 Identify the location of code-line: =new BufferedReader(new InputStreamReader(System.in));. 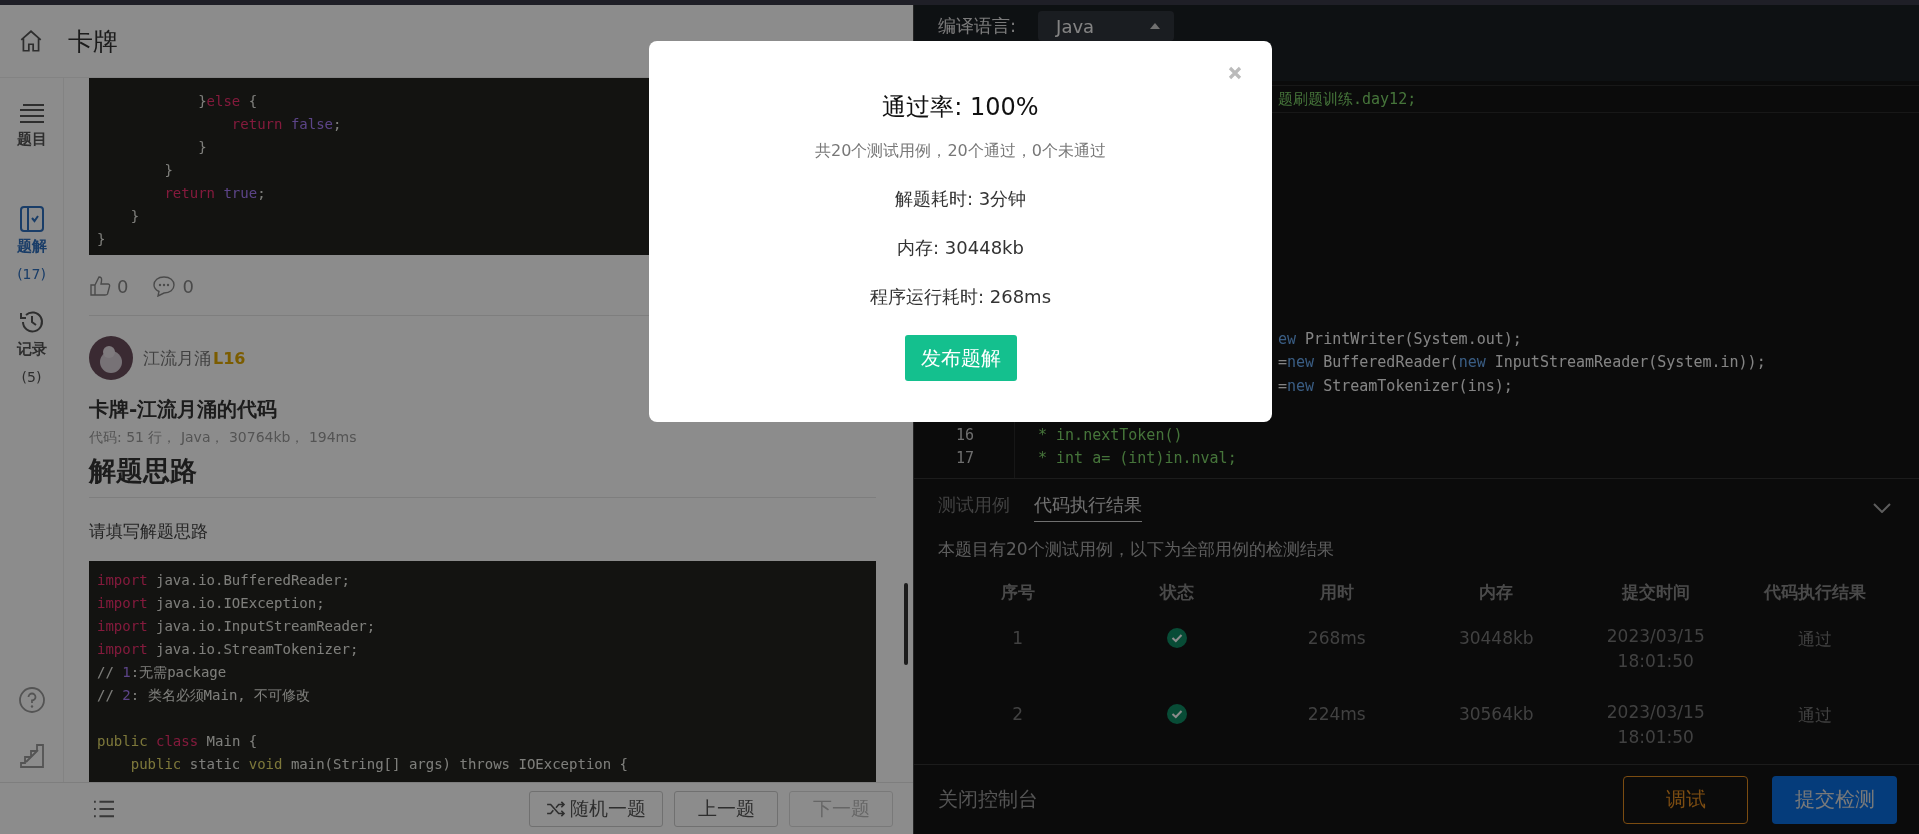
(1522, 362).